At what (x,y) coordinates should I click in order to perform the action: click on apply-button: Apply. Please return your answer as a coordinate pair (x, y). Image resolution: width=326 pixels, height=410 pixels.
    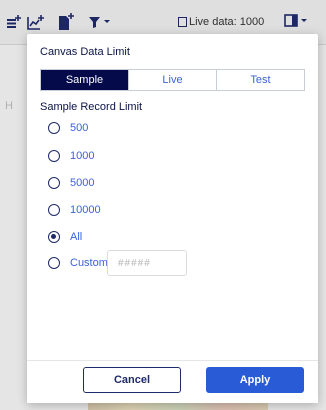
    Looking at the image, I should click on (255, 380).